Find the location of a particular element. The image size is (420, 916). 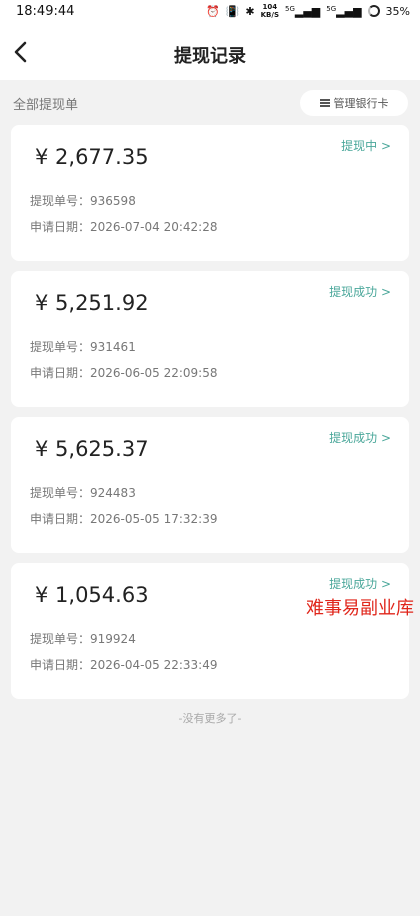

record-date-value: 2026-05-05 17:32:39 is located at coordinates (154, 519).